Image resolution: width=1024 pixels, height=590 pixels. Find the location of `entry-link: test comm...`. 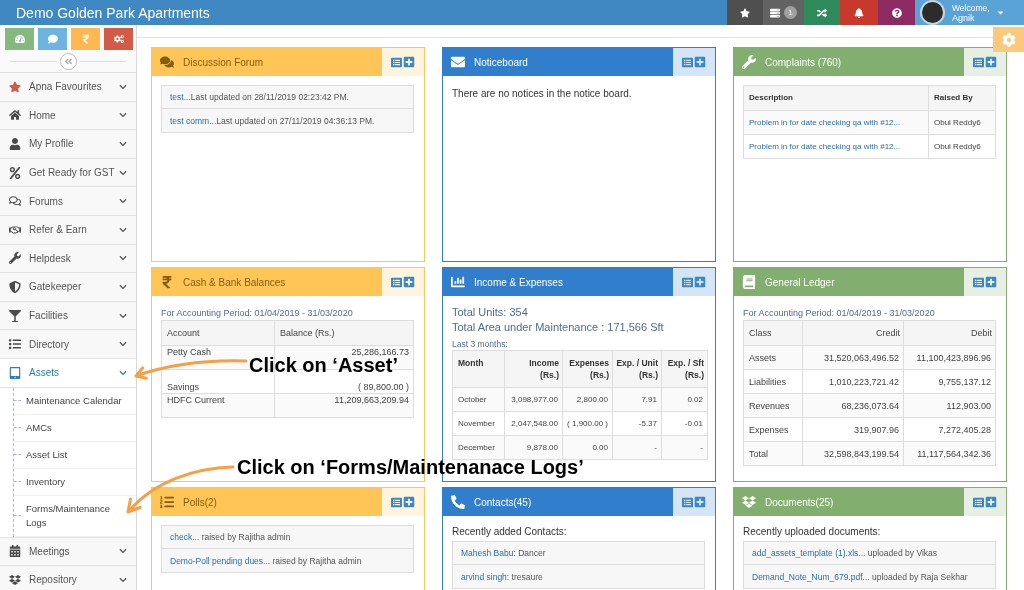

entry-link: test comm... is located at coordinates (193, 120).